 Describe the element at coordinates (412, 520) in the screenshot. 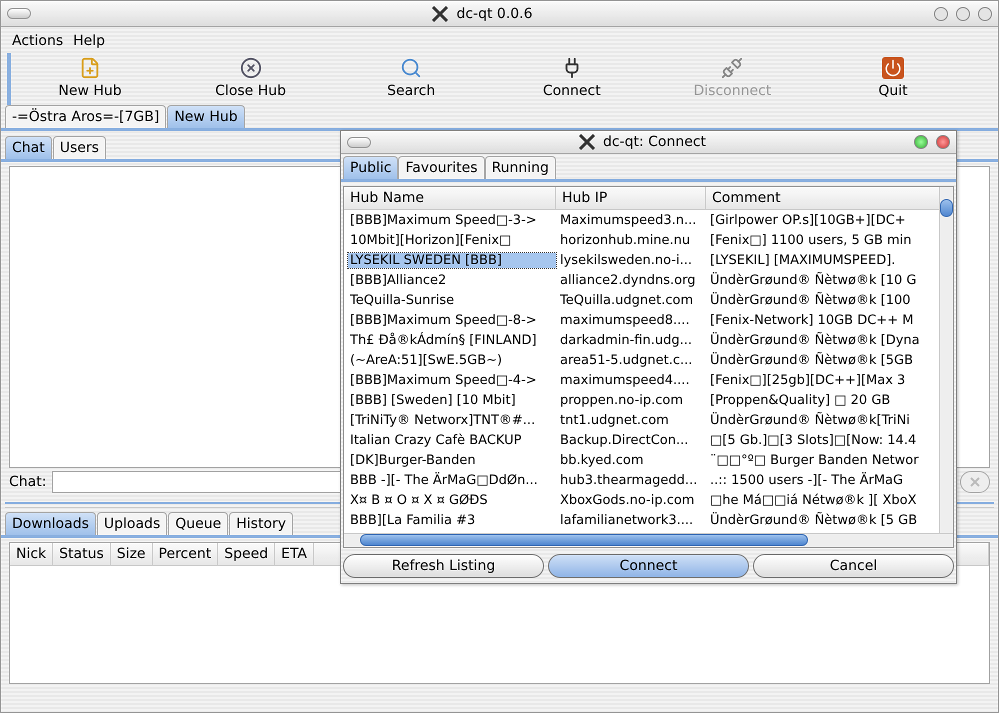

I see `hub-name: BBB][La Familia #3` at that location.